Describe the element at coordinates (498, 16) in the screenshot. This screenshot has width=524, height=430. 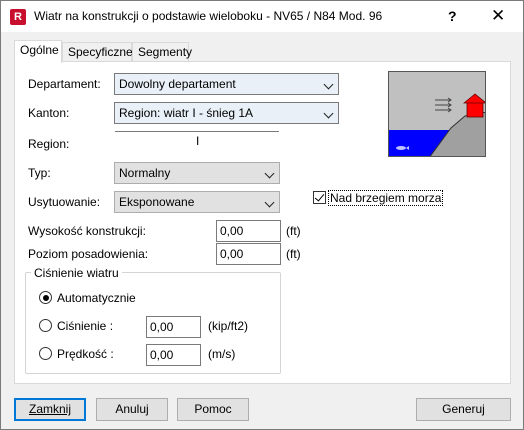
I see `close-title-button: ✕` at that location.